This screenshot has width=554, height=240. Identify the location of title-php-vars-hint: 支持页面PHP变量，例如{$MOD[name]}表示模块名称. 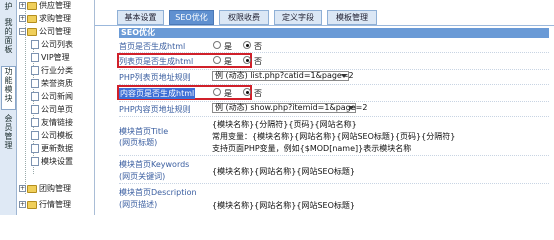
(312, 148).